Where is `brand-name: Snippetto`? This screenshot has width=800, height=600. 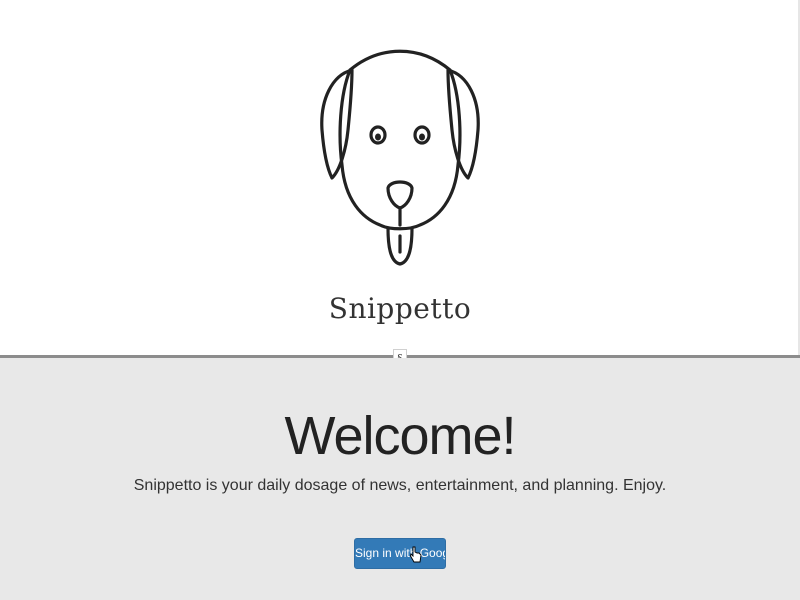 brand-name: Snippetto is located at coordinates (400, 308).